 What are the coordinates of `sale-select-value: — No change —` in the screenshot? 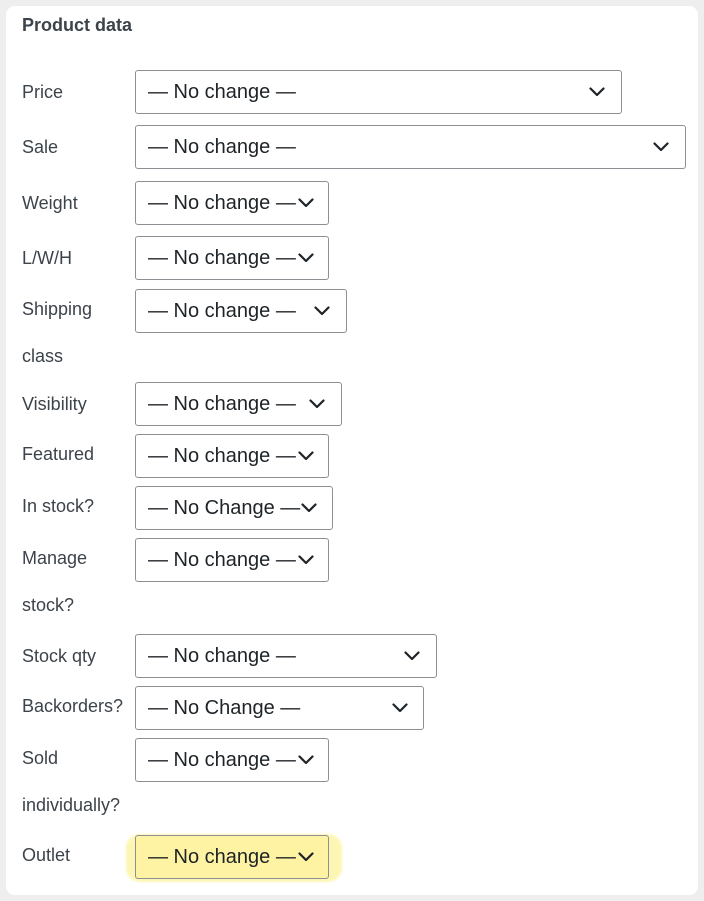 It's located at (222, 147).